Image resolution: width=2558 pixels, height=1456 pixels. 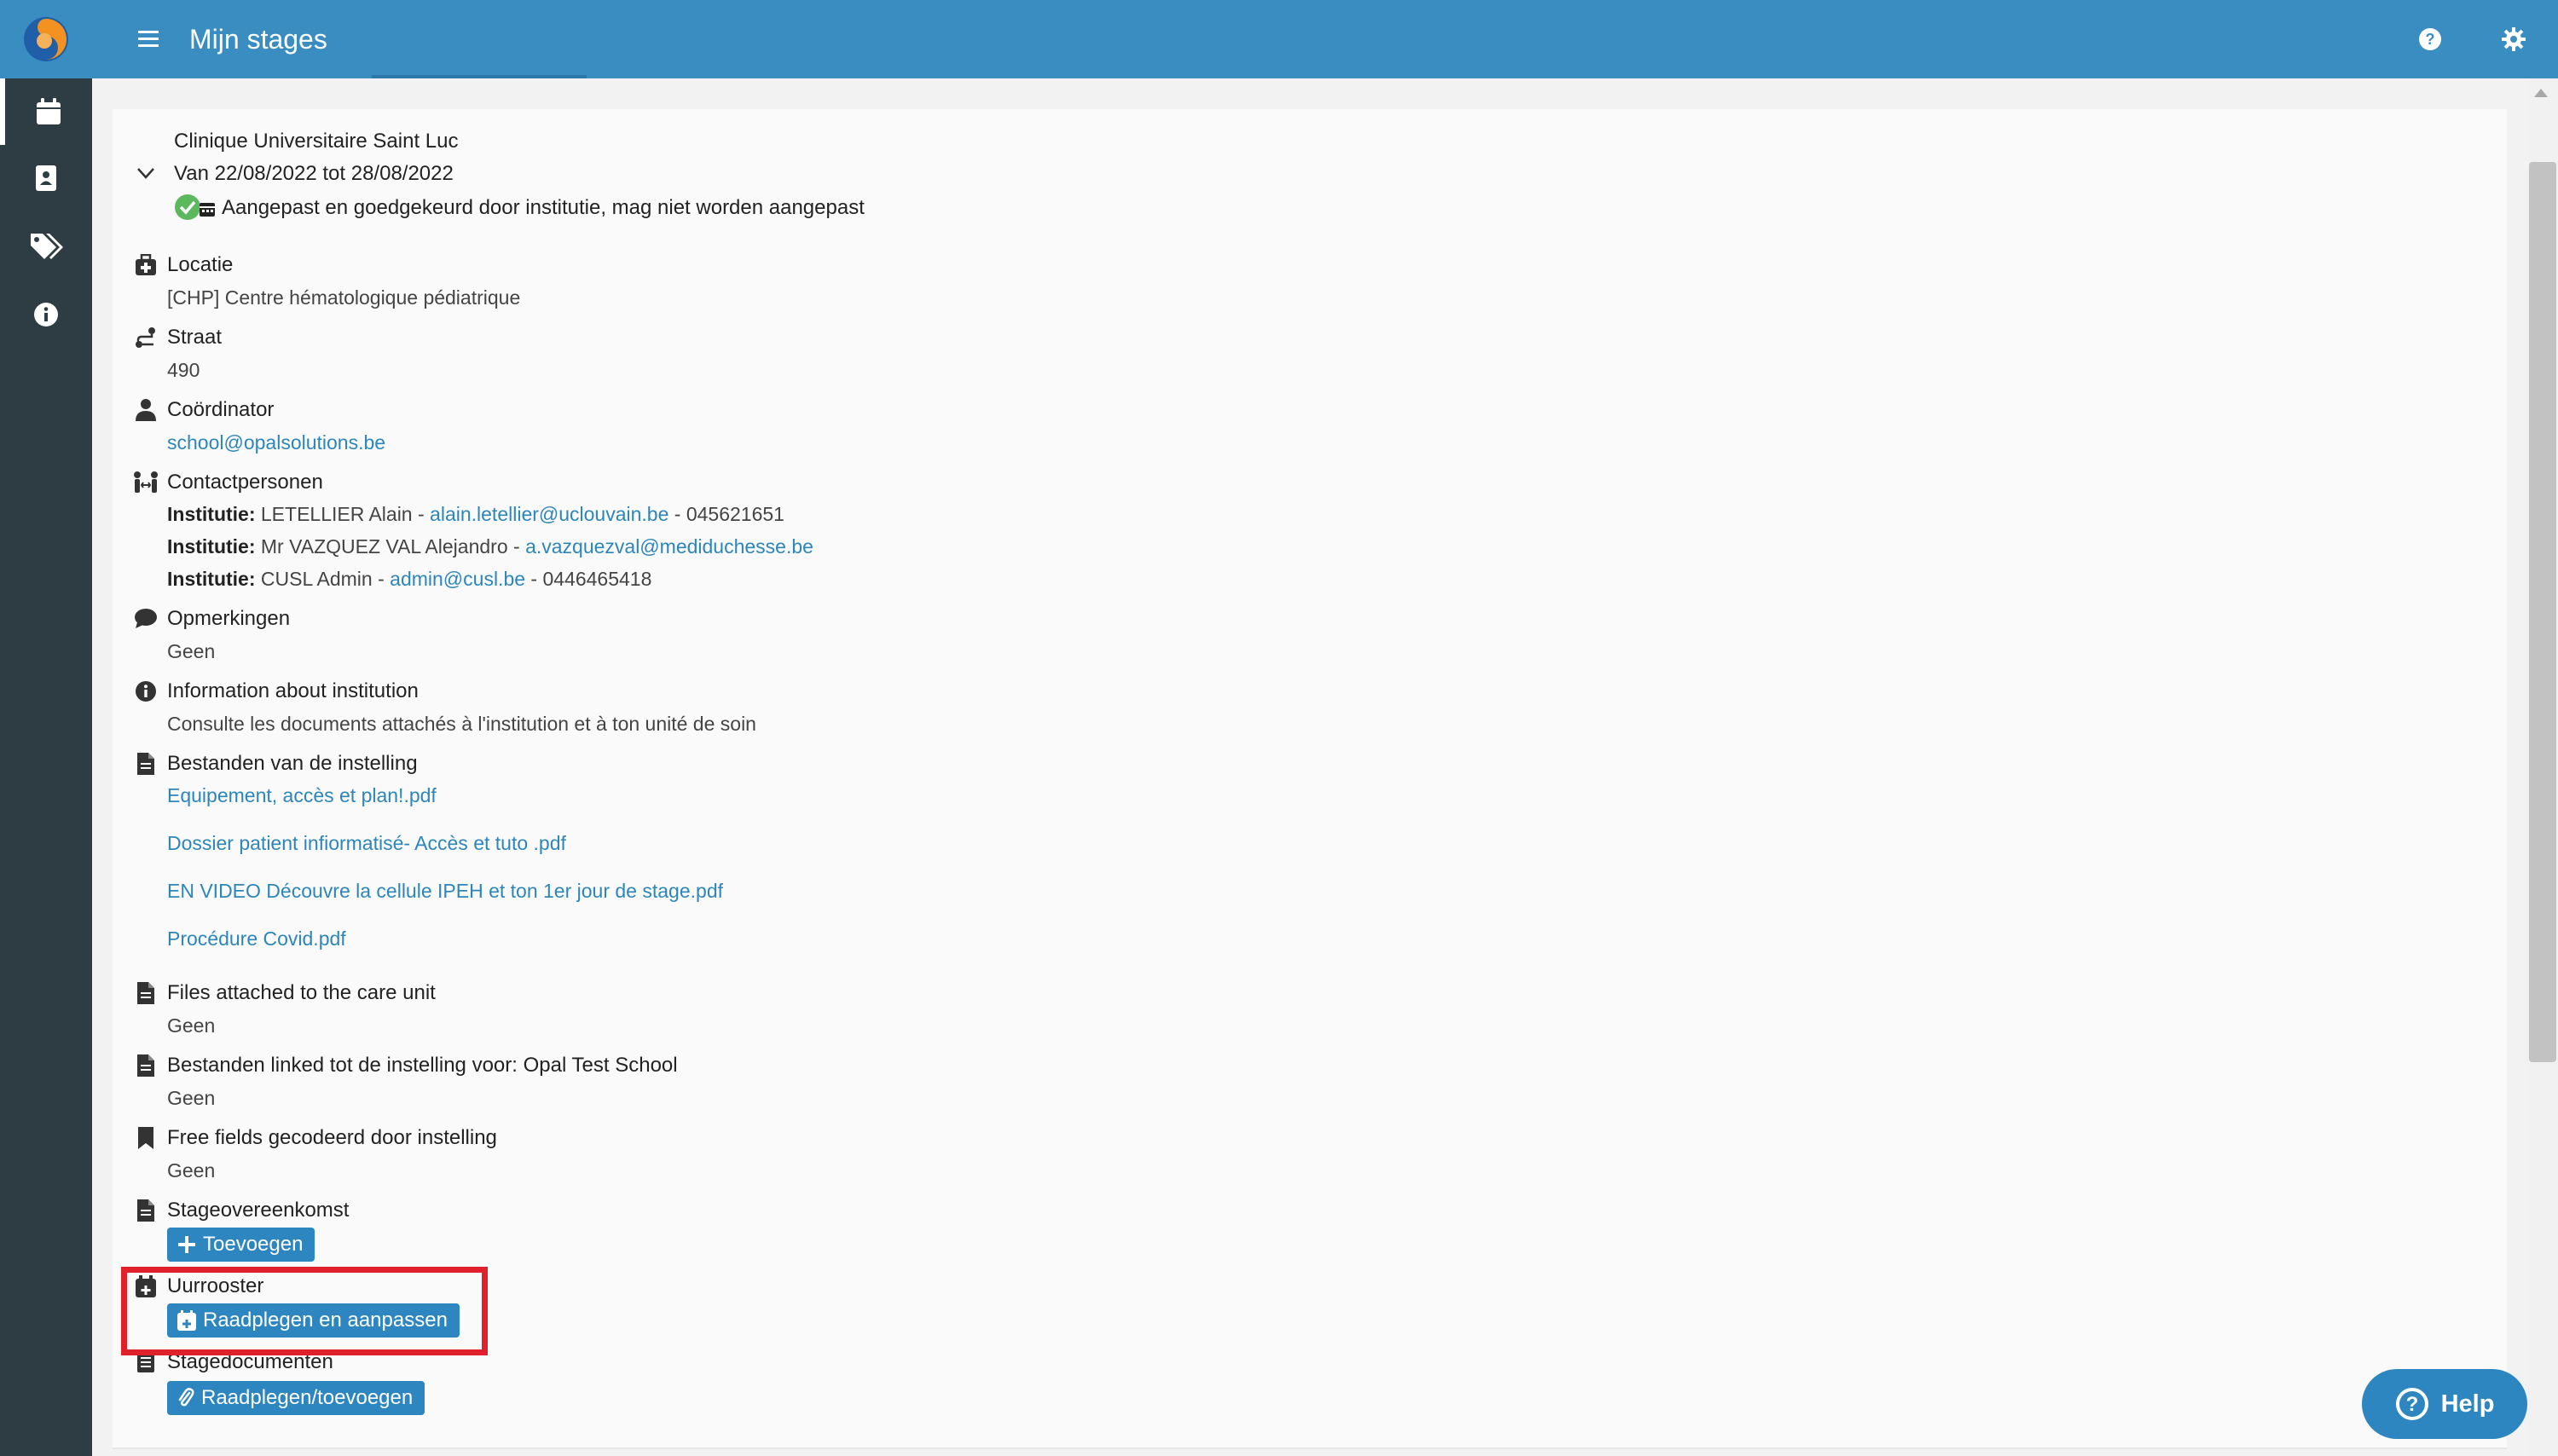 I want to click on user-tie-icon, so click(x=146, y=410).